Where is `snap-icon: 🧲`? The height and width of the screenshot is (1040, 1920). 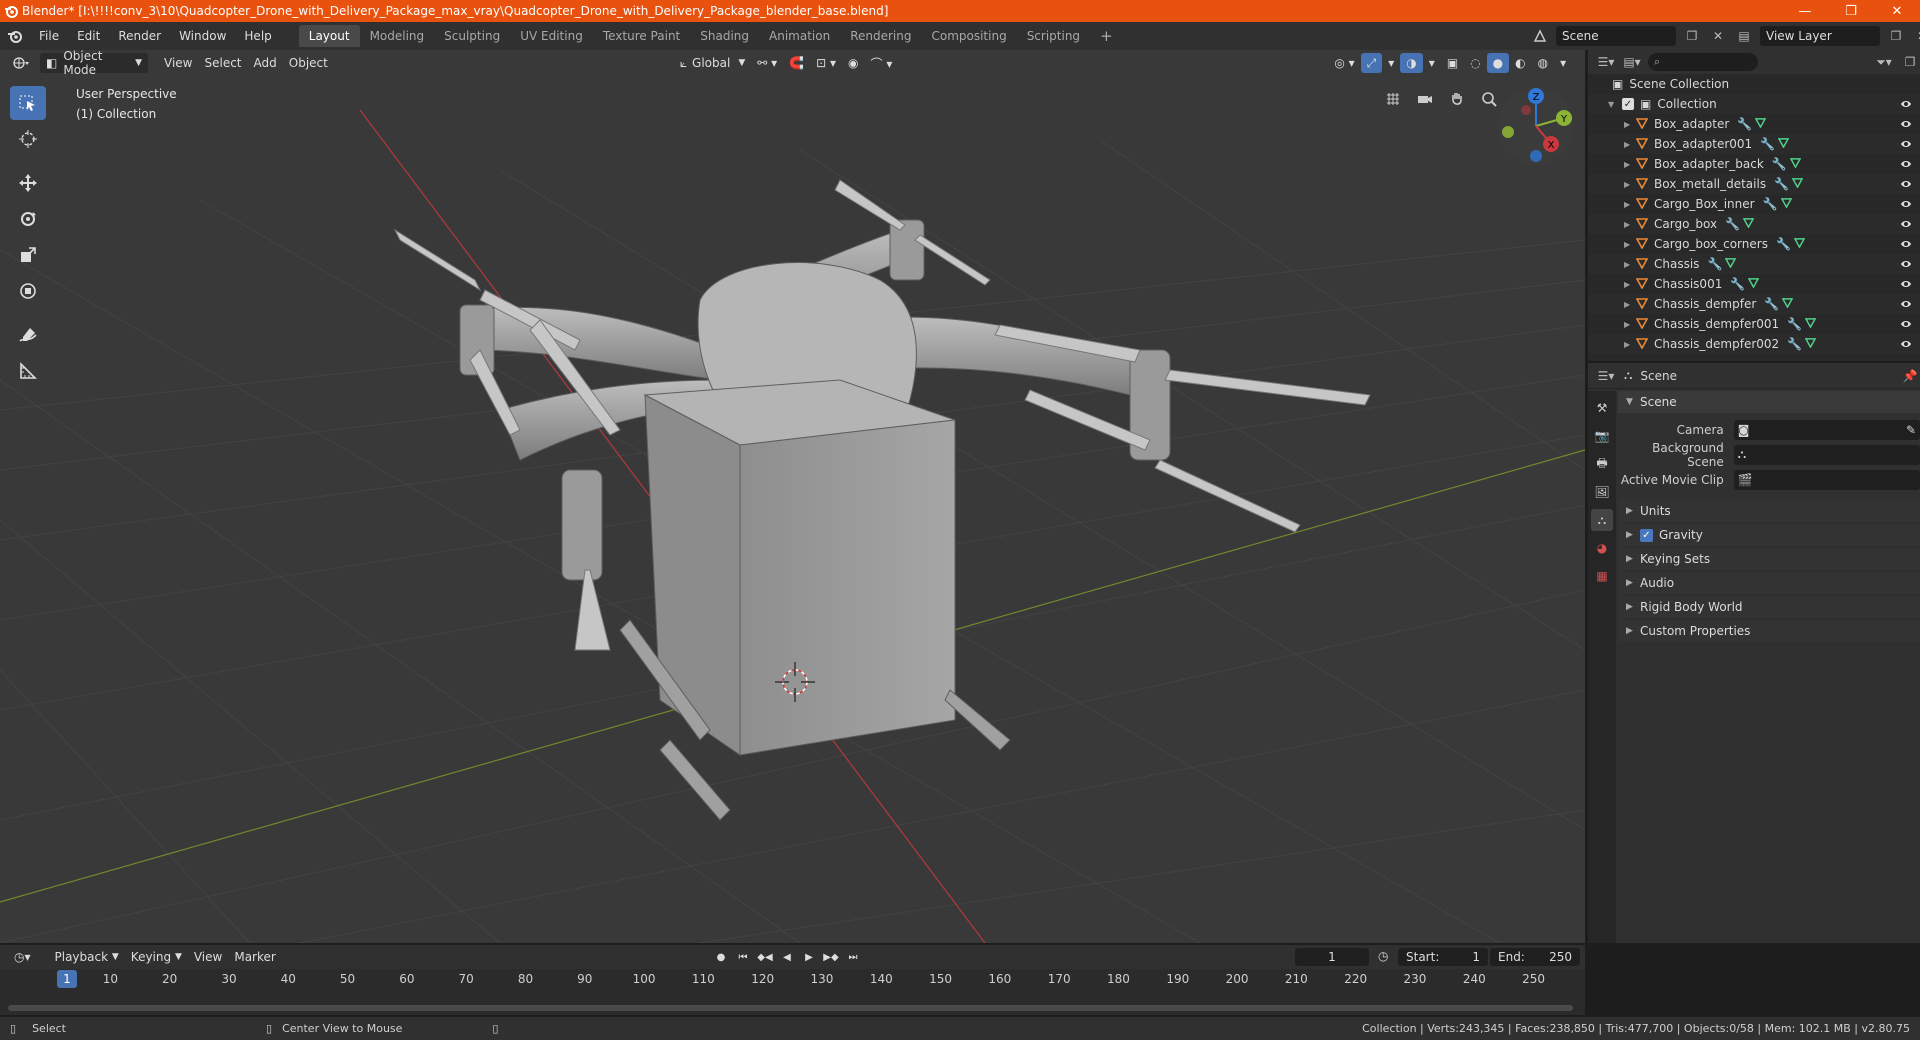 snap-icon: 🧲 is located at coordinates (796, 63).